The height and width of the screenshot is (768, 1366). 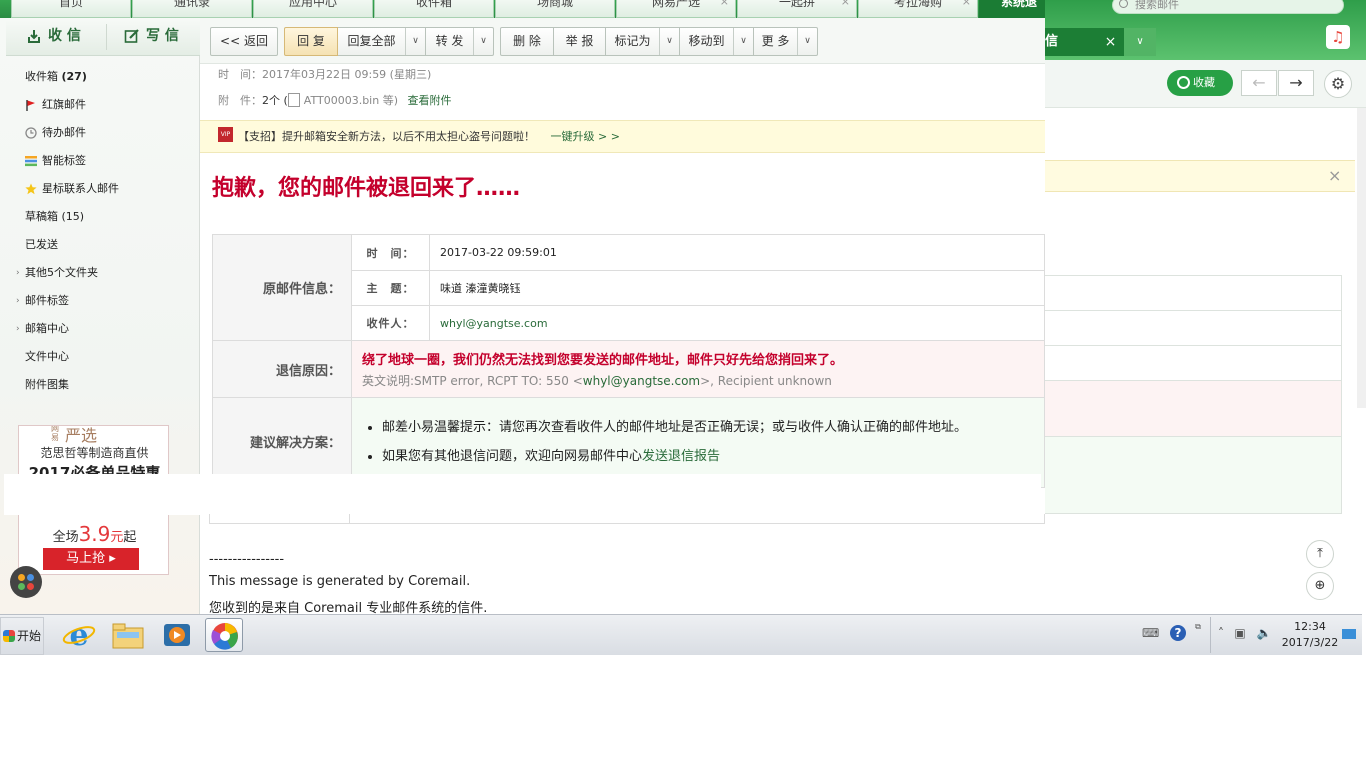 I want to click on ad-buy-button: 马上抢 ▸, so click(x=91, y=559).